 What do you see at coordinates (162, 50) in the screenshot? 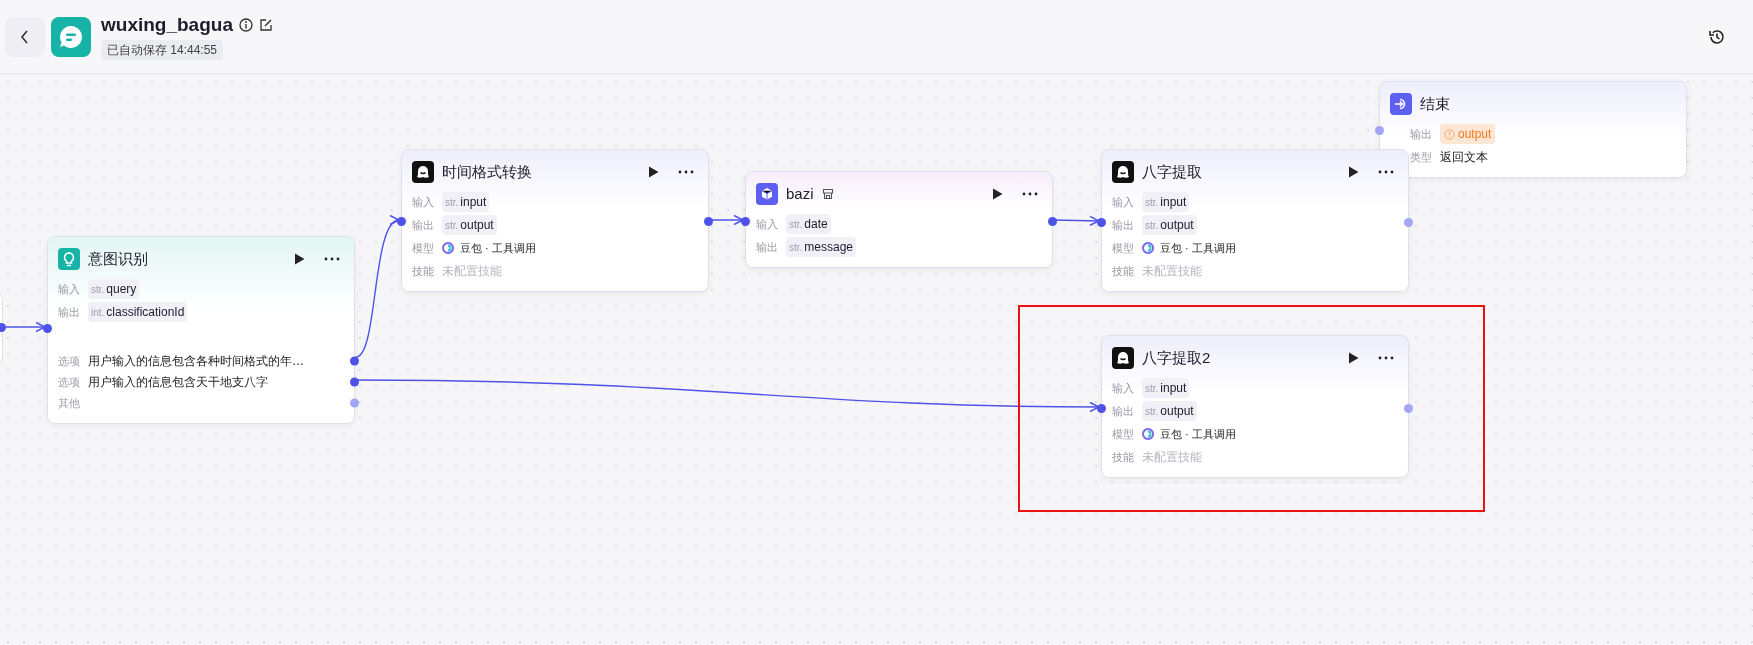
I see `autosave-badge: 已自动保存 14:44:55` at bounding box center [162, 50].